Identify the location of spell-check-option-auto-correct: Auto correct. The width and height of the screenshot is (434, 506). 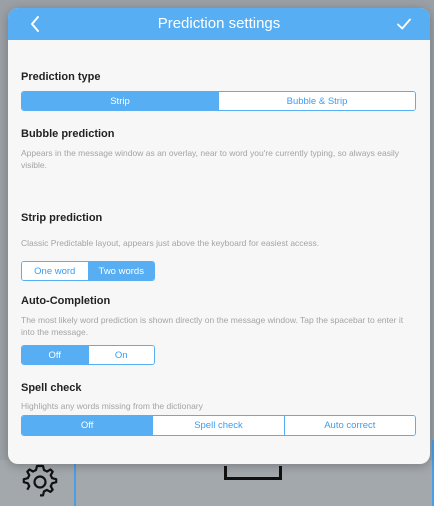
(349, 425).